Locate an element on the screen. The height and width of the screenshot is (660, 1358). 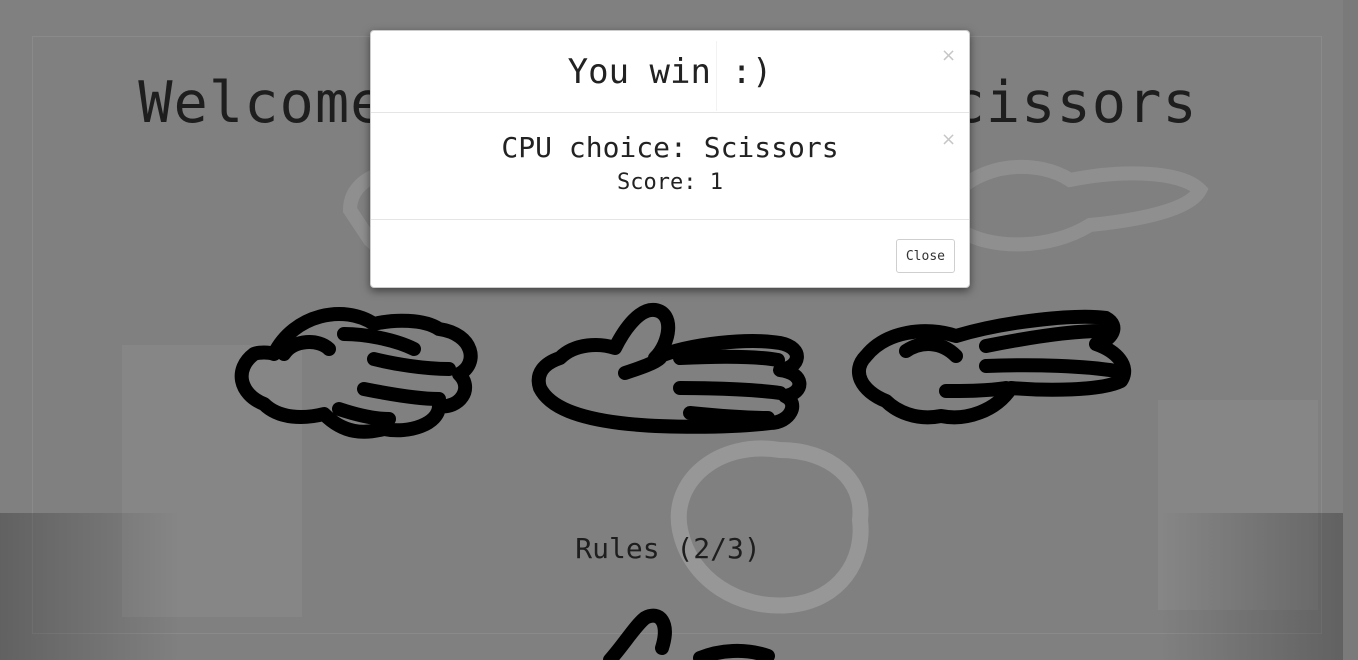
cpu-choice-text: CPU choice: Scissors is located at coordinates (670, 147).